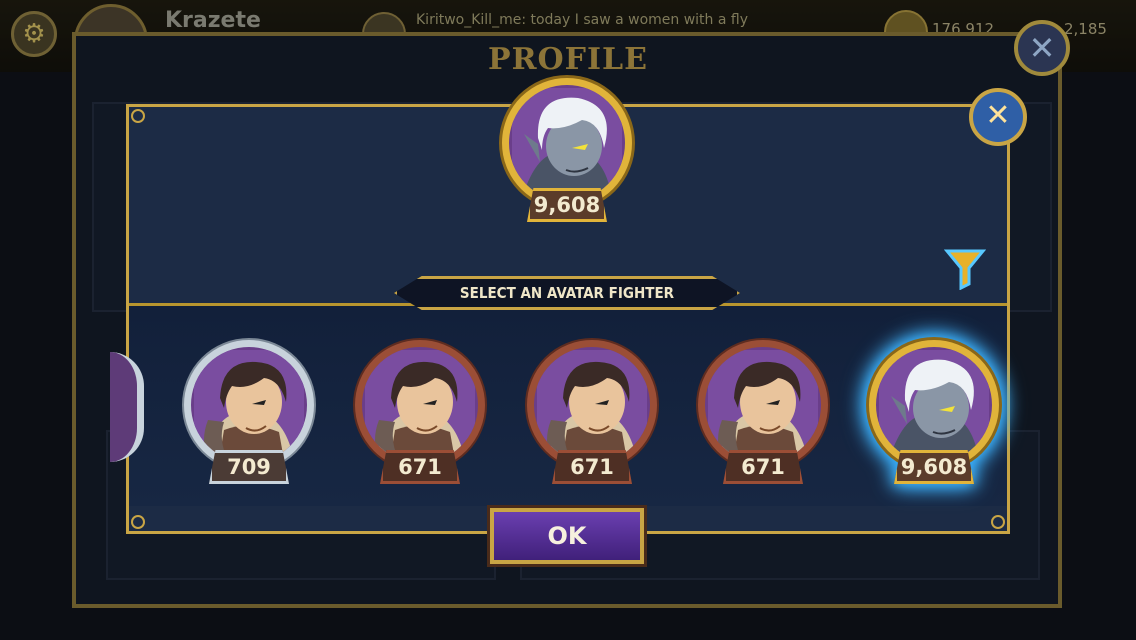 The image size is (1136, 640). I want to click on player-username: Krazete, so click(213, 20).